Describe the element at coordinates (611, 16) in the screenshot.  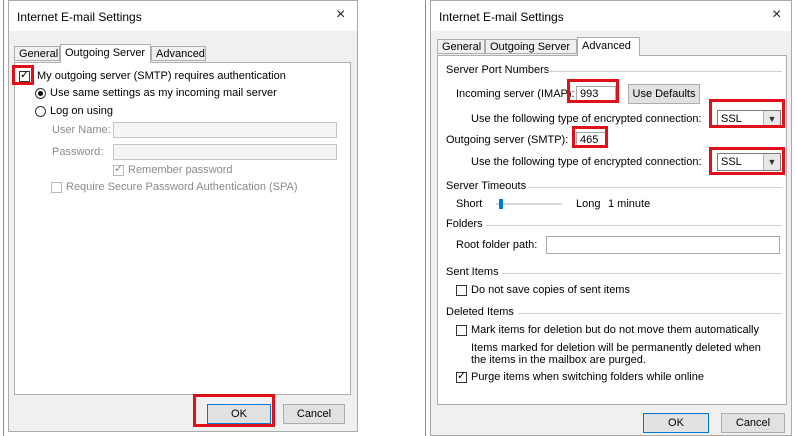
I see `right-dialog-titlebar: Internet E-mail Settings ×` at that location.